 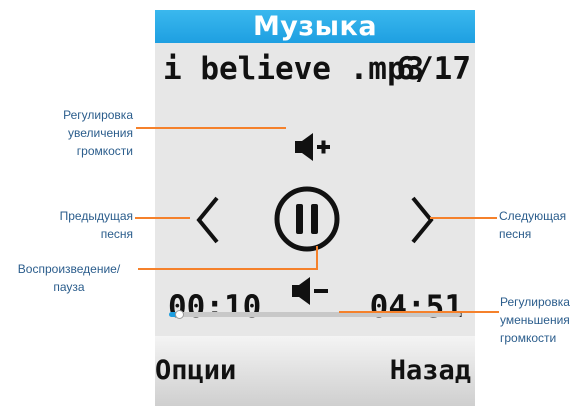 I want to click on callout-volume-down: Регулировка уменьшения громкости, so click(x=543, y=320).